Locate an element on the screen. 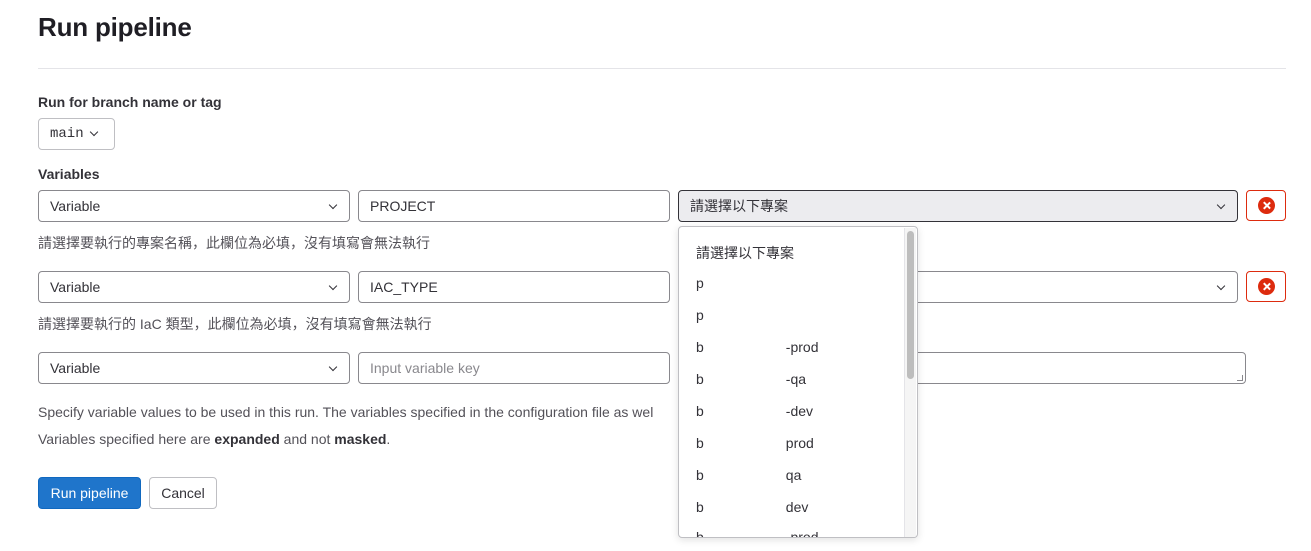  variable-key-input: Input variable key is located at coordinates (514, 368).